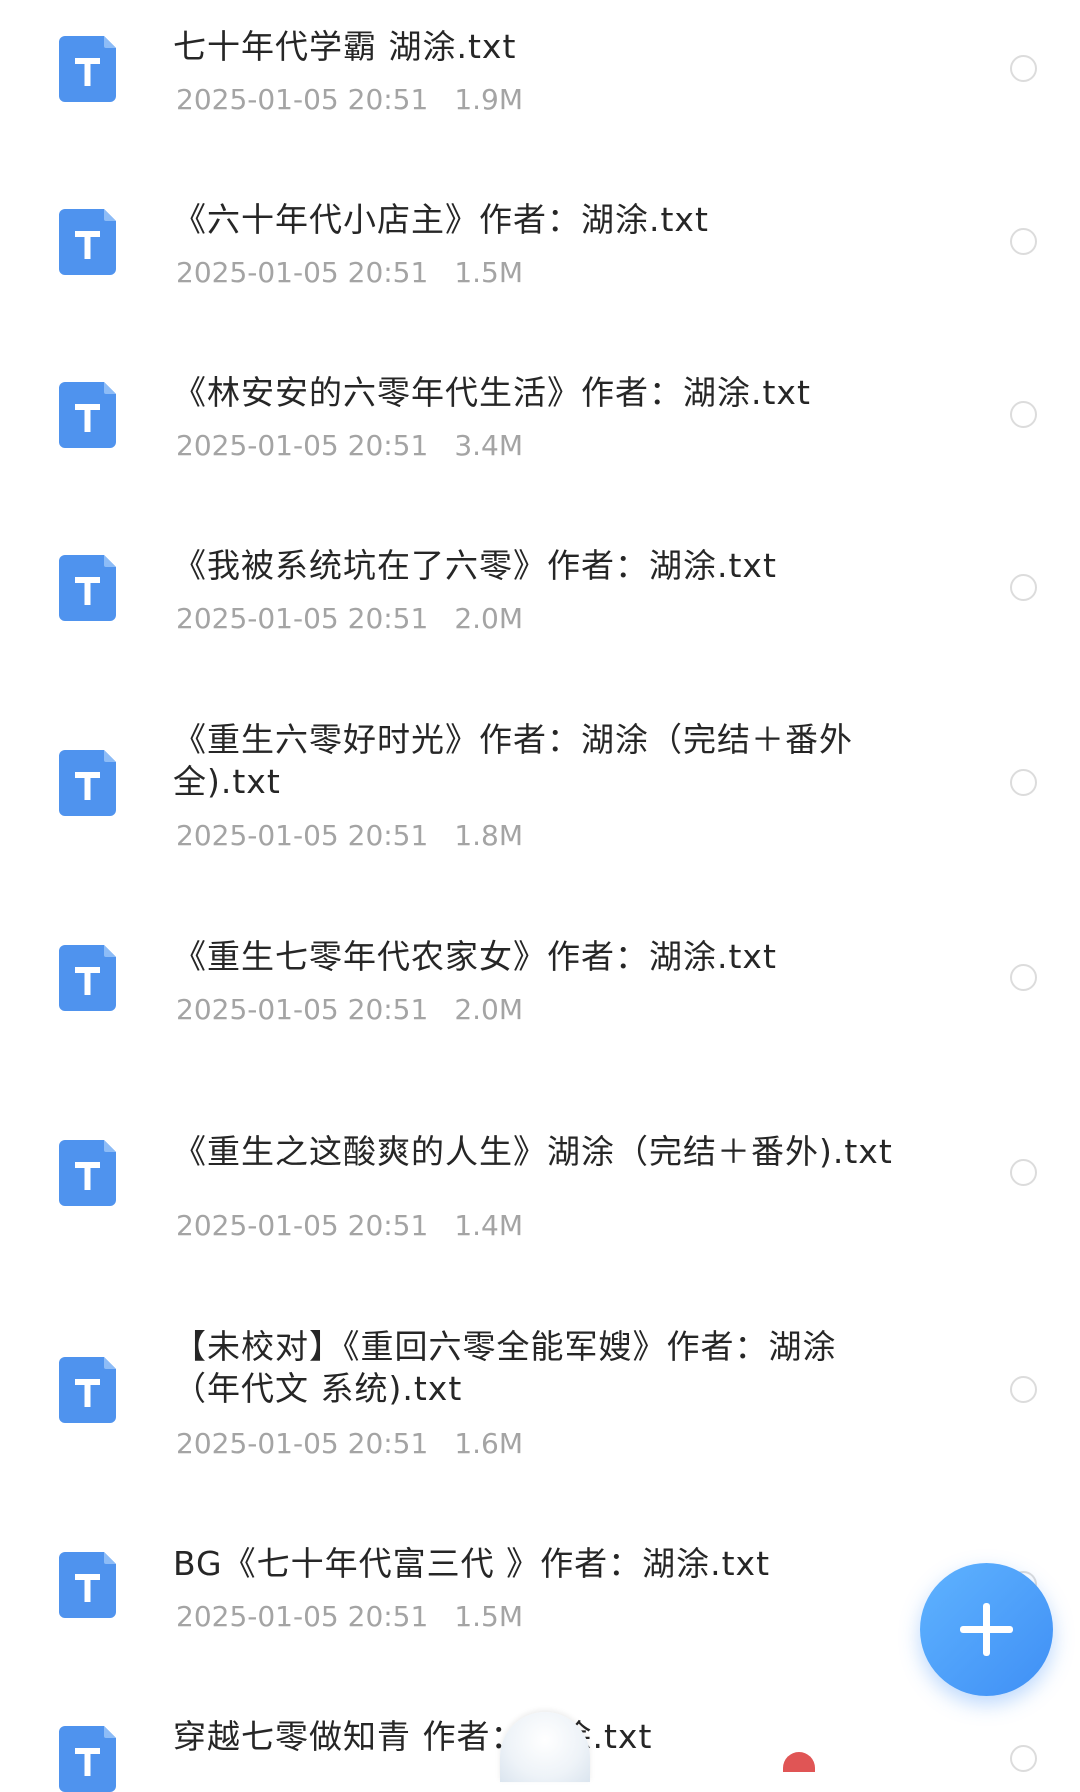 The image size is (1080, 1792). I want to click on file-title: 《我被系统坑在了六零》作者：湖涂.txt, so click(475, 565).